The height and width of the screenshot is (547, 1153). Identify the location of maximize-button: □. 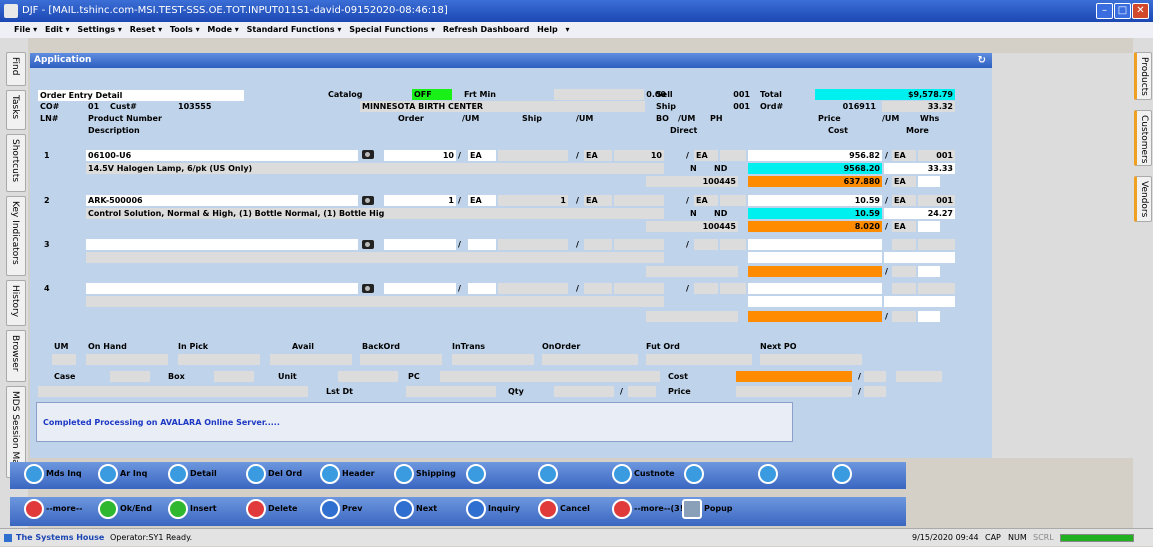
(1122, 11).